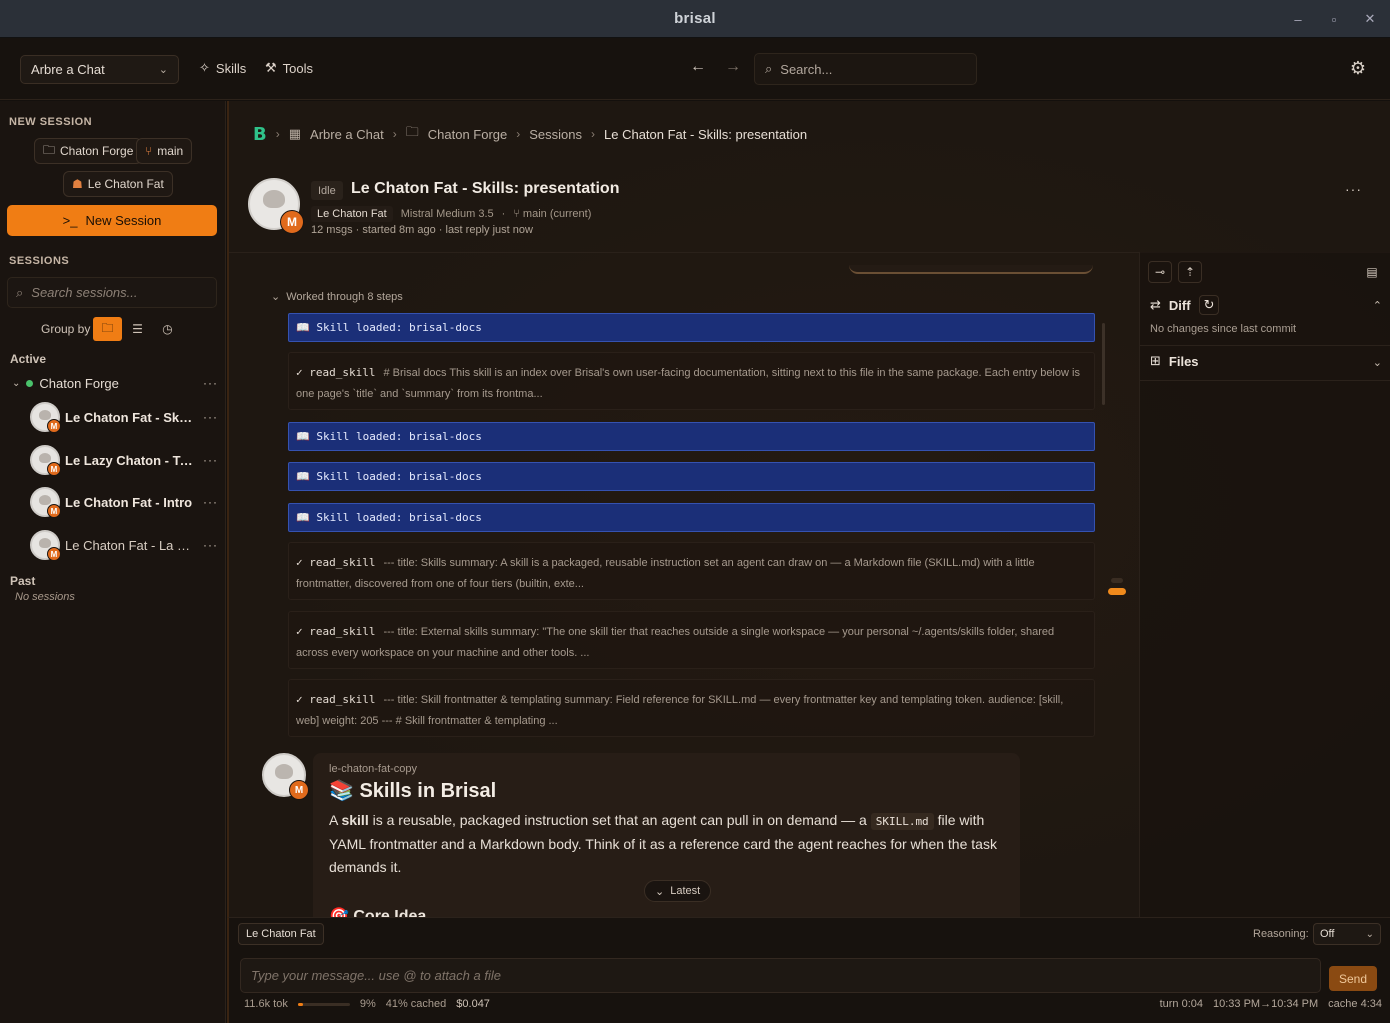 This screenshot has width=1390, height=1023. I want to click on agent-chip: ☗ Le Chaton Fat, so click(118, 184).